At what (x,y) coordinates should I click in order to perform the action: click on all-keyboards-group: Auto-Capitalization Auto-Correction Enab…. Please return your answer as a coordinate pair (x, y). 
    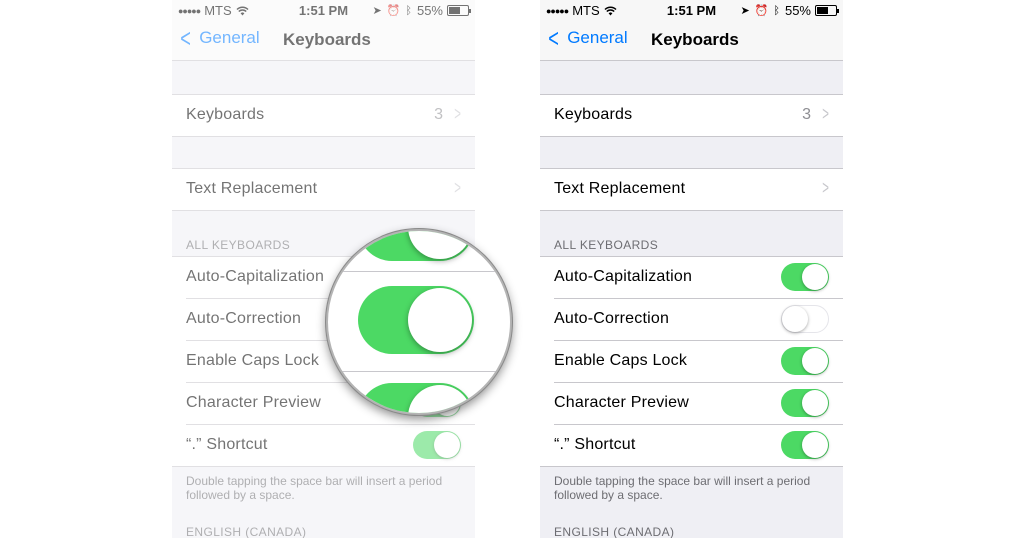
    Looking at the image, I should click on (691, 361).